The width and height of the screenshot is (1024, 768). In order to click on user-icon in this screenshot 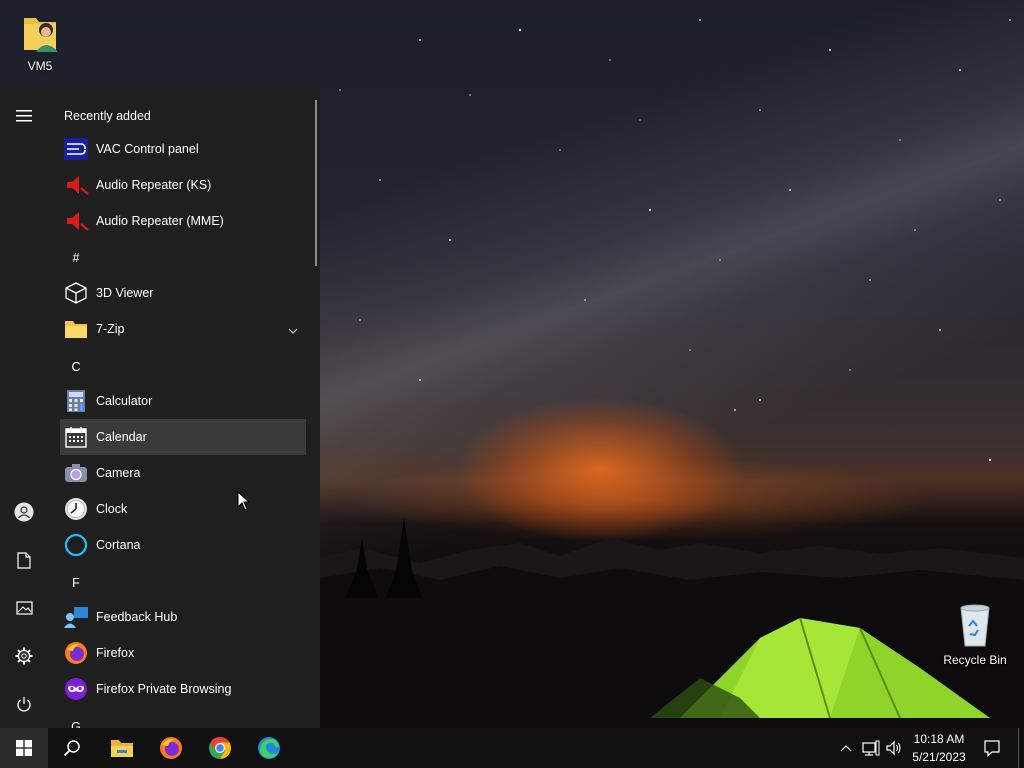, I will do `click(24, 512)`.